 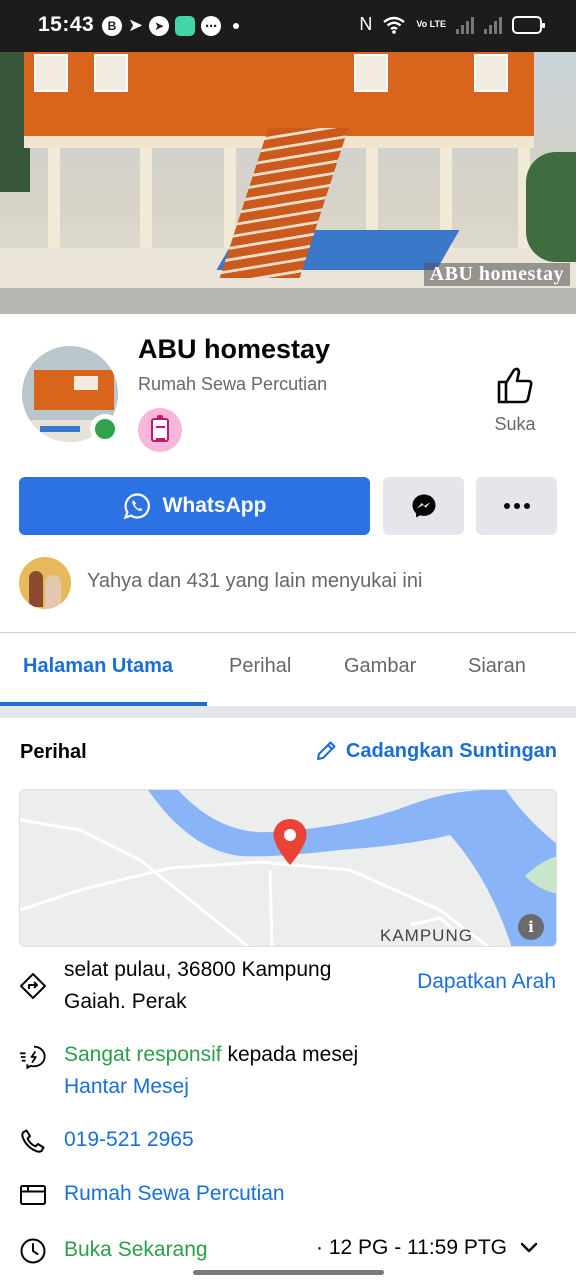 What do you see at coordinates (60, 429) in the screenshot?
I see `avatar-tarp` at bounding box center [60, 429].